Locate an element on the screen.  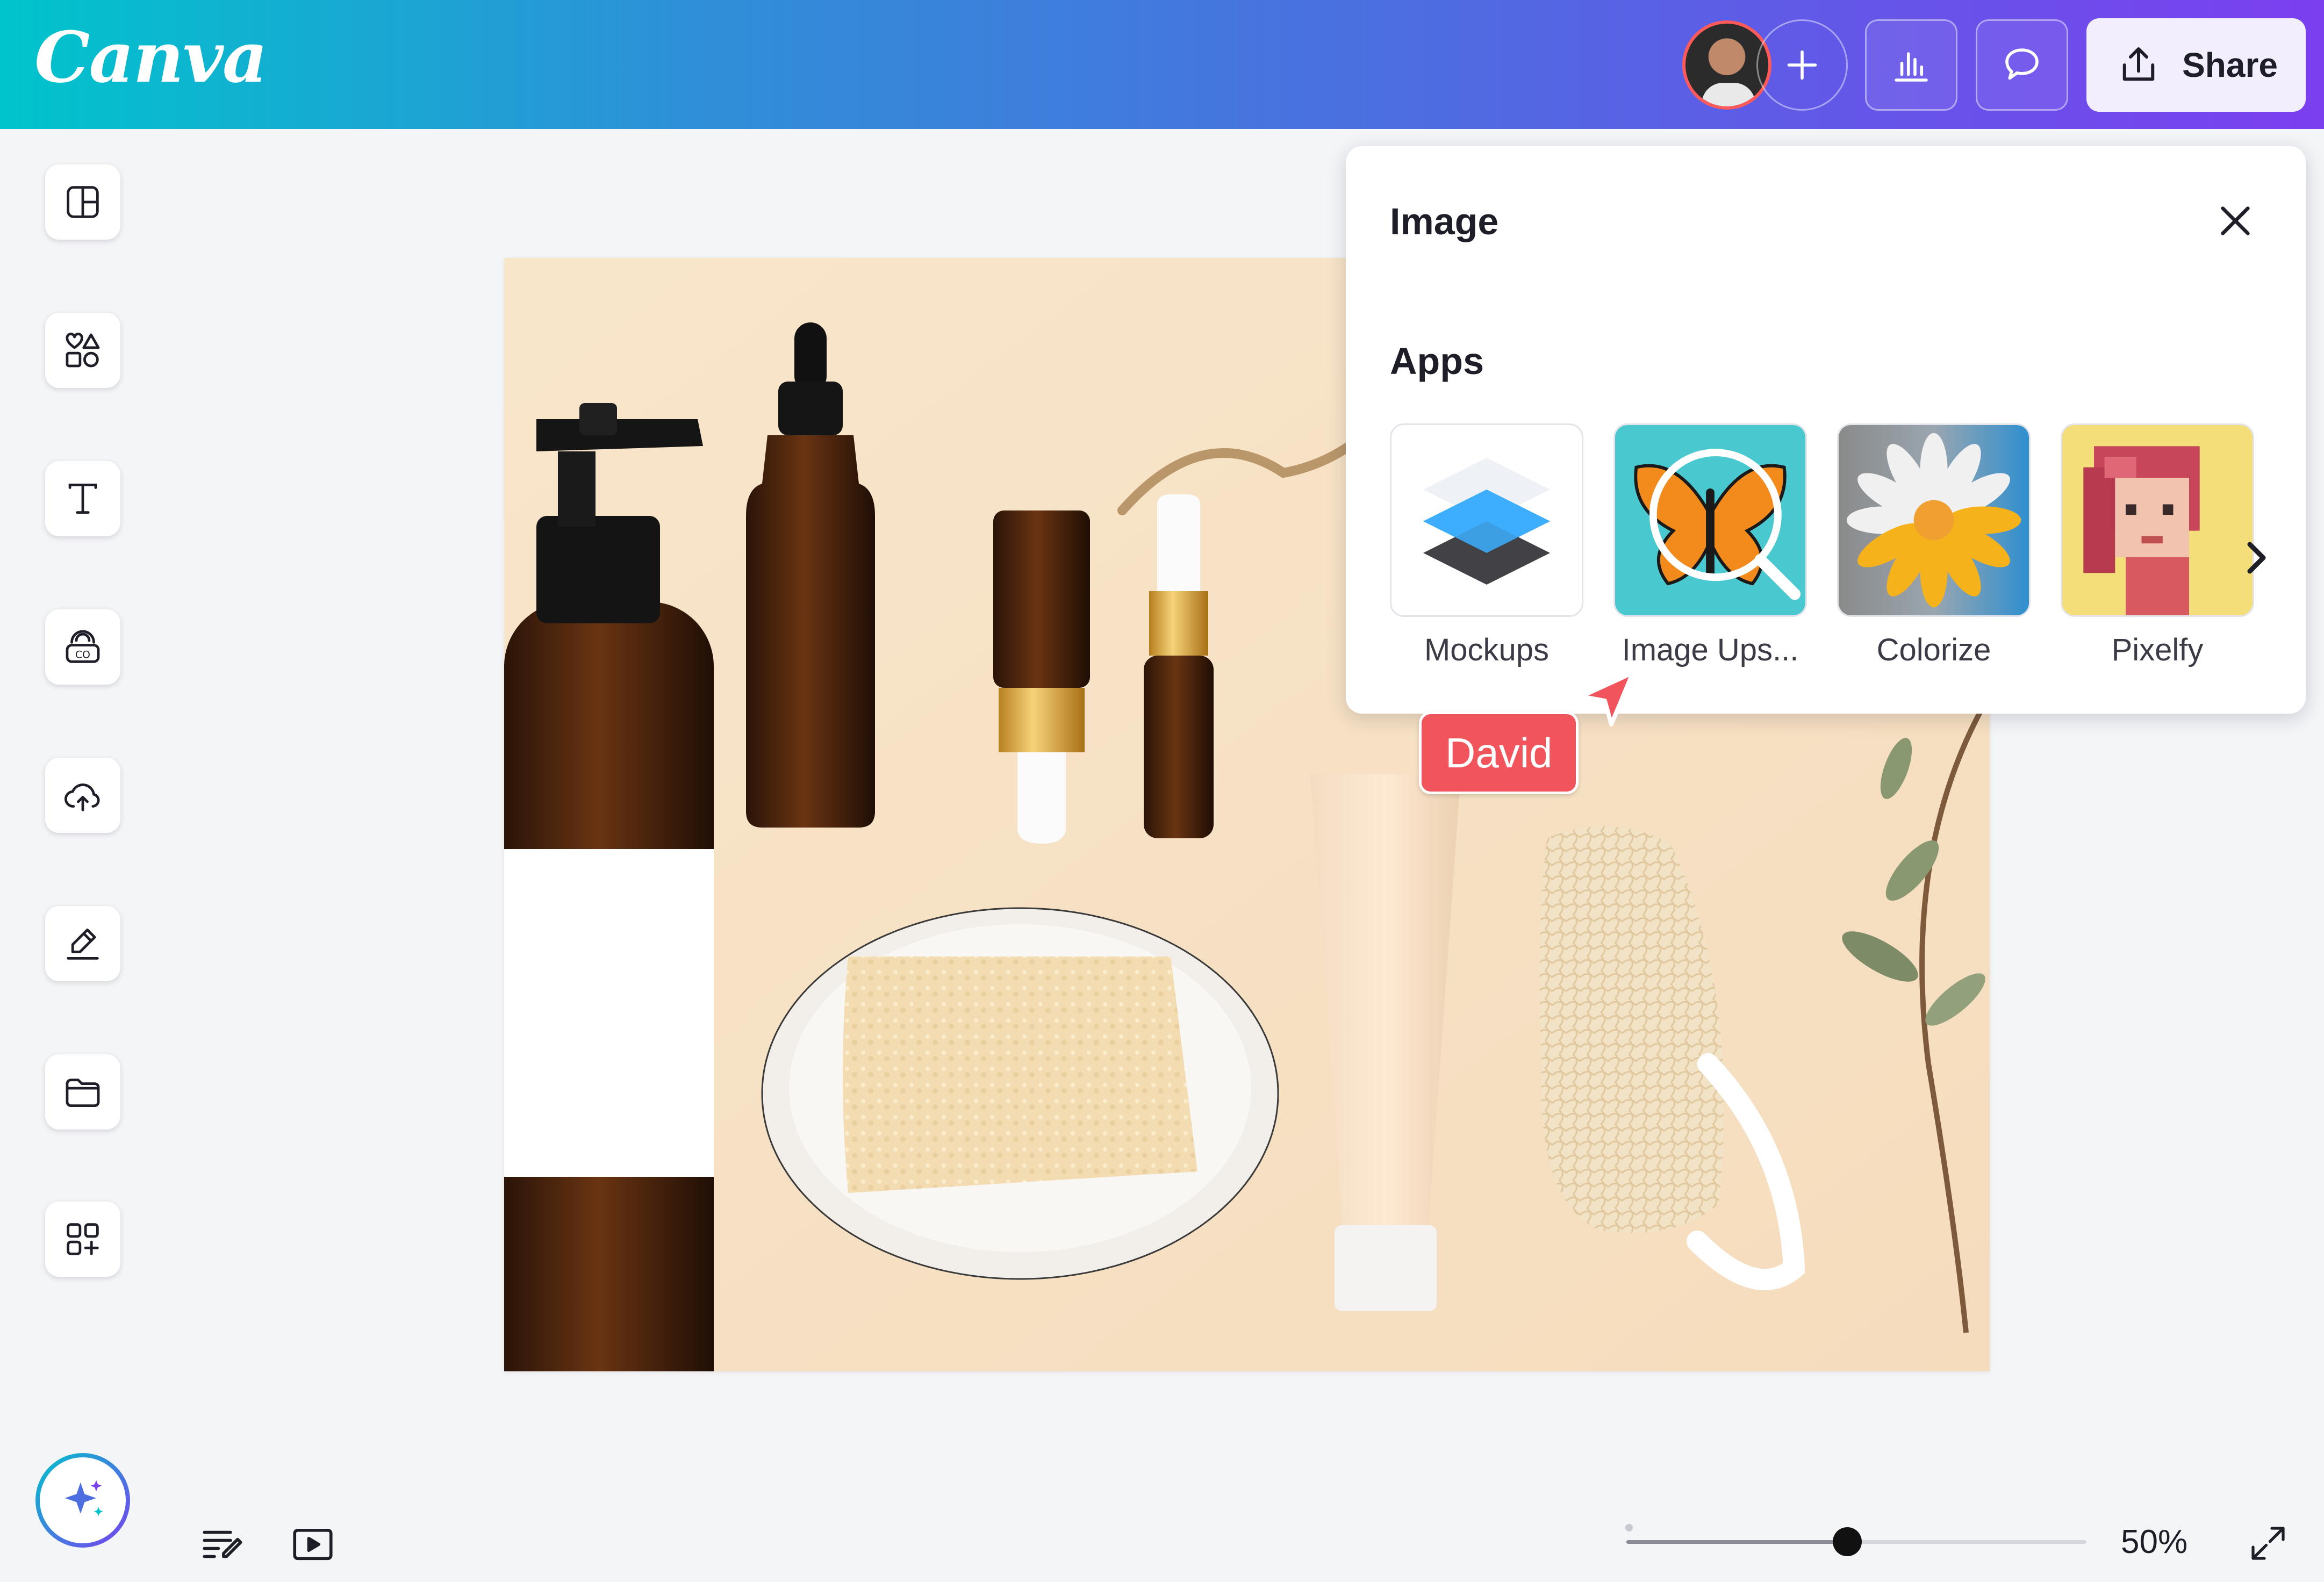
apps-grid-icon is located at coordinates (83, 1239).